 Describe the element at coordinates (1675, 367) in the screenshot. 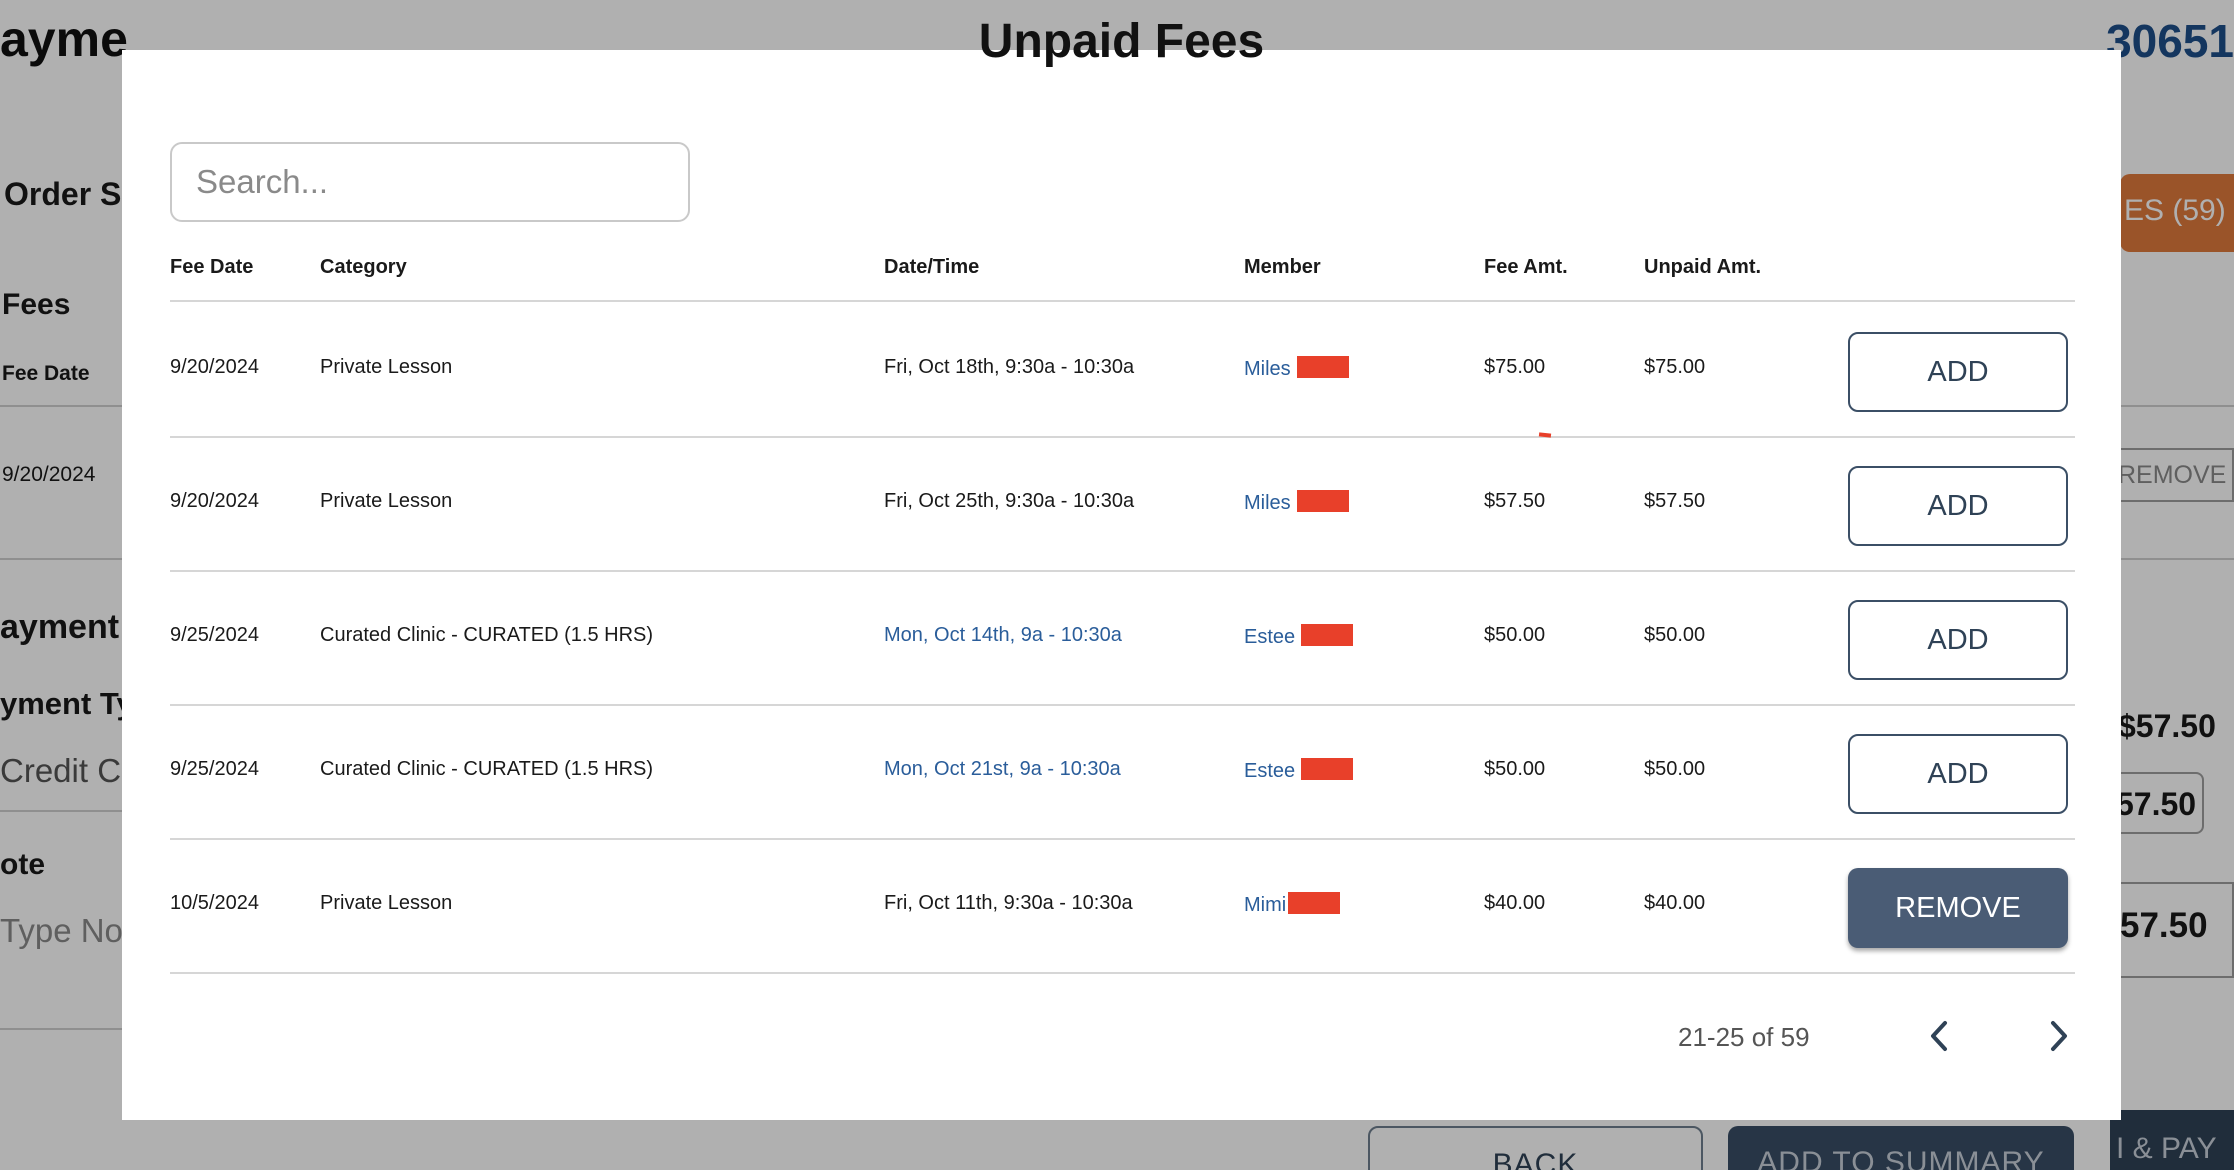

I see `cell-unpaid-amt: $75.00` at that location.